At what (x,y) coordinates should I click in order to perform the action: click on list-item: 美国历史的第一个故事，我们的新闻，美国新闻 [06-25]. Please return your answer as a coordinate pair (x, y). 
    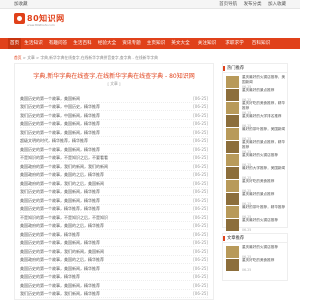
    Looking at the image, I should click on (114, 251).